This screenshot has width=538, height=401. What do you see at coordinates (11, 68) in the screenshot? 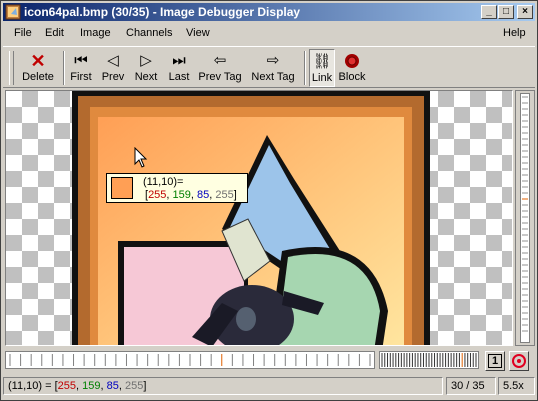
I see `toolbar-grip` at bounding box center [11, 68].